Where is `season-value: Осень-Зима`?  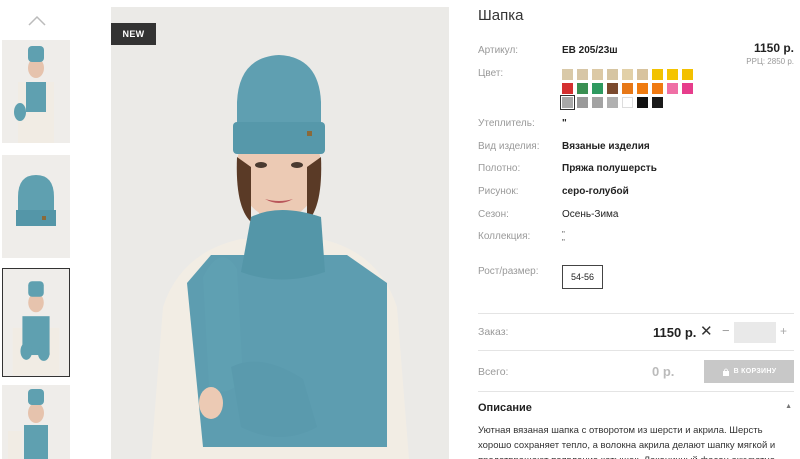
season-value: Осень-Зима is located at coordinates (590, 214).